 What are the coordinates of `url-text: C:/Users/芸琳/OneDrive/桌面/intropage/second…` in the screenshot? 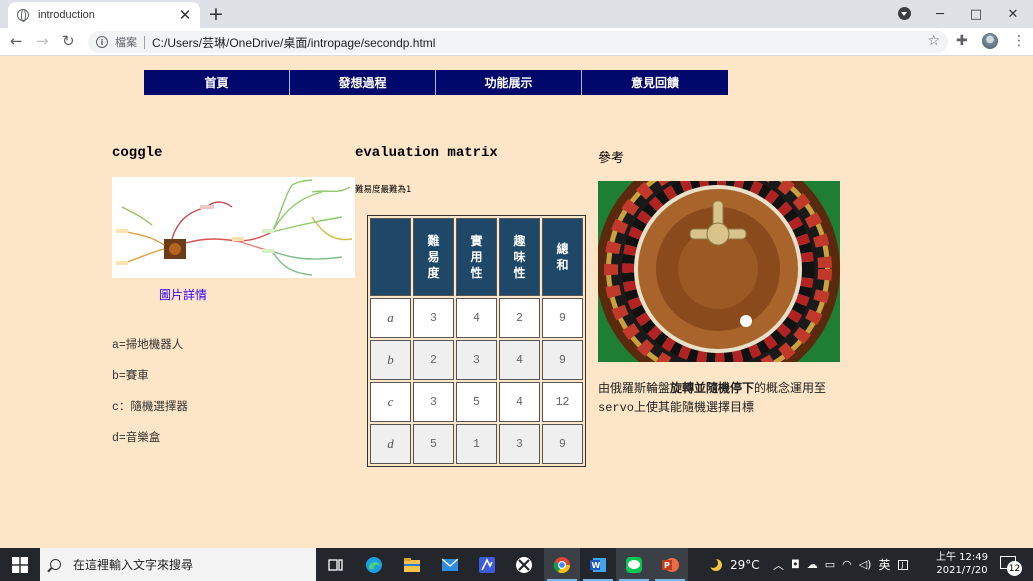 It's located at (293, 42).